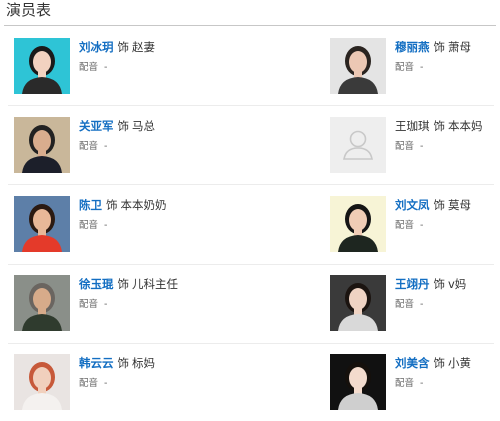  I want to click on role-name: v妈, so click(457, 284).